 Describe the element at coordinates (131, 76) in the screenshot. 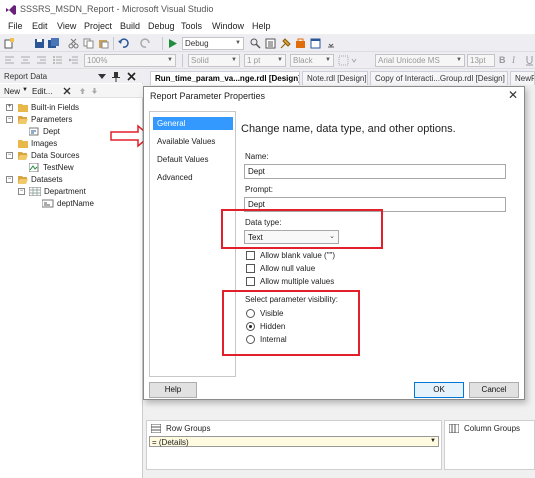

I see `close-icon` at that location.